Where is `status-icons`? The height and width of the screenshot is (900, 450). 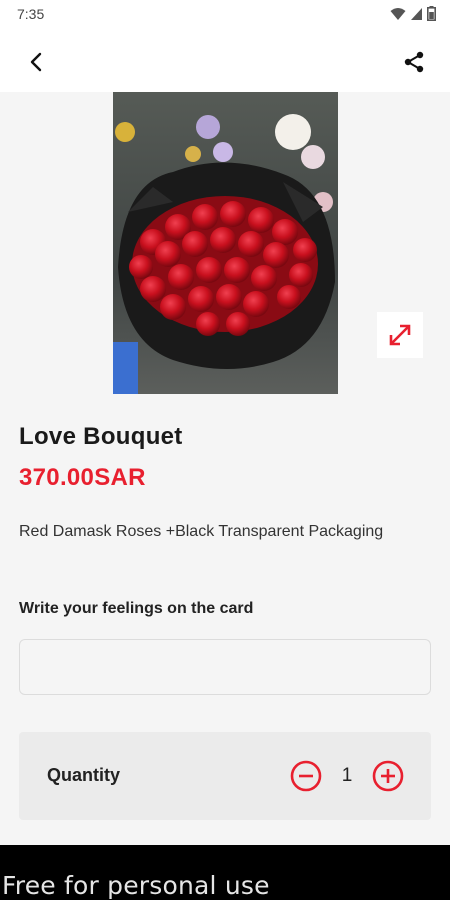
status-icons is located at coordinates (413, 13).